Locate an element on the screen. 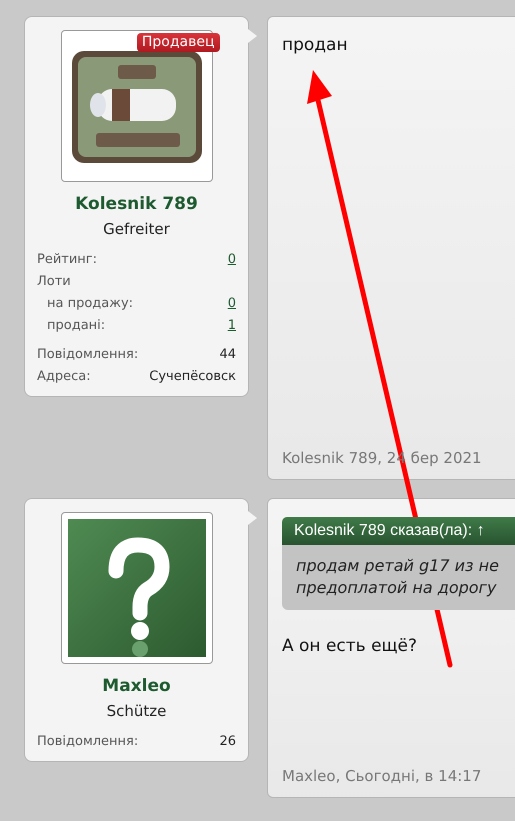  stat-label: на продажу: is located at coordinates (90, 303).